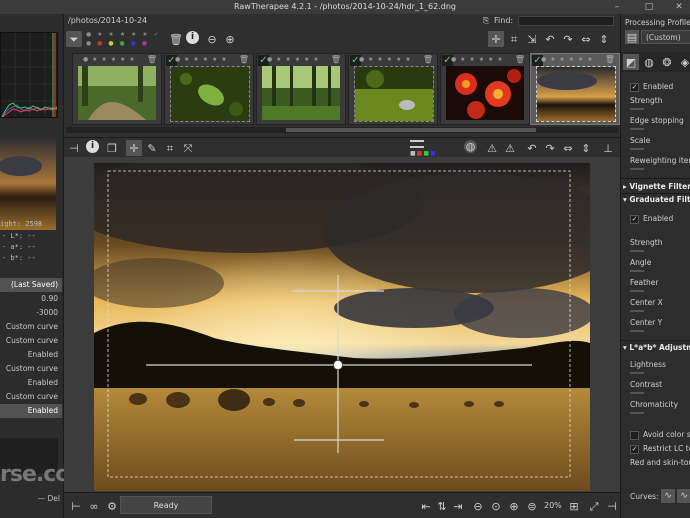 The height and width of the screenshot is (518, 690). Describe the element at coordinates (126, 35) in the screenshot. I see `rank-filter-stars: ● ★ ★ ★ ★ ★ ✓` at that location.